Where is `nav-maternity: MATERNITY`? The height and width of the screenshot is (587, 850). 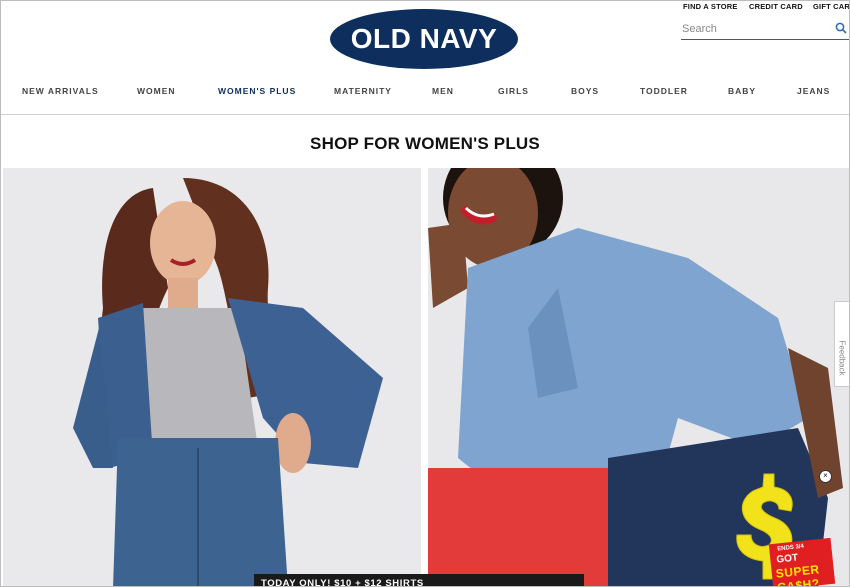
nav-maternity: MATERNITY is located at coordinates (363, 91).